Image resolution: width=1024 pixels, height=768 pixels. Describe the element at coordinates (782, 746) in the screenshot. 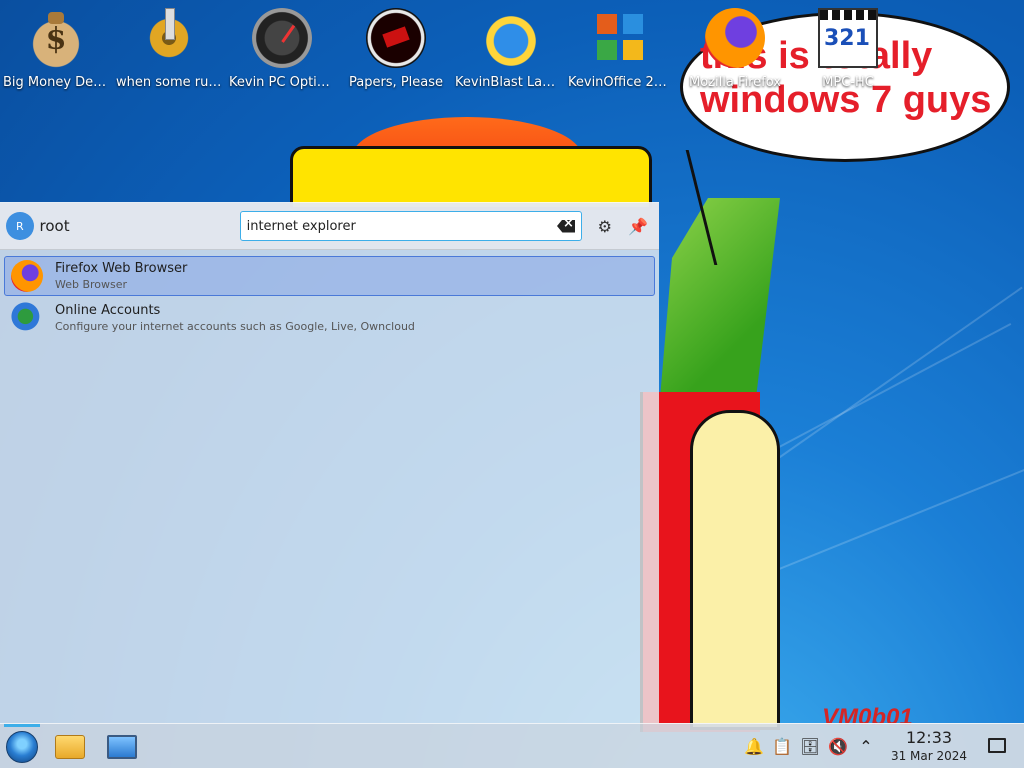

I see `clipboard-icon: 📋` at that location.